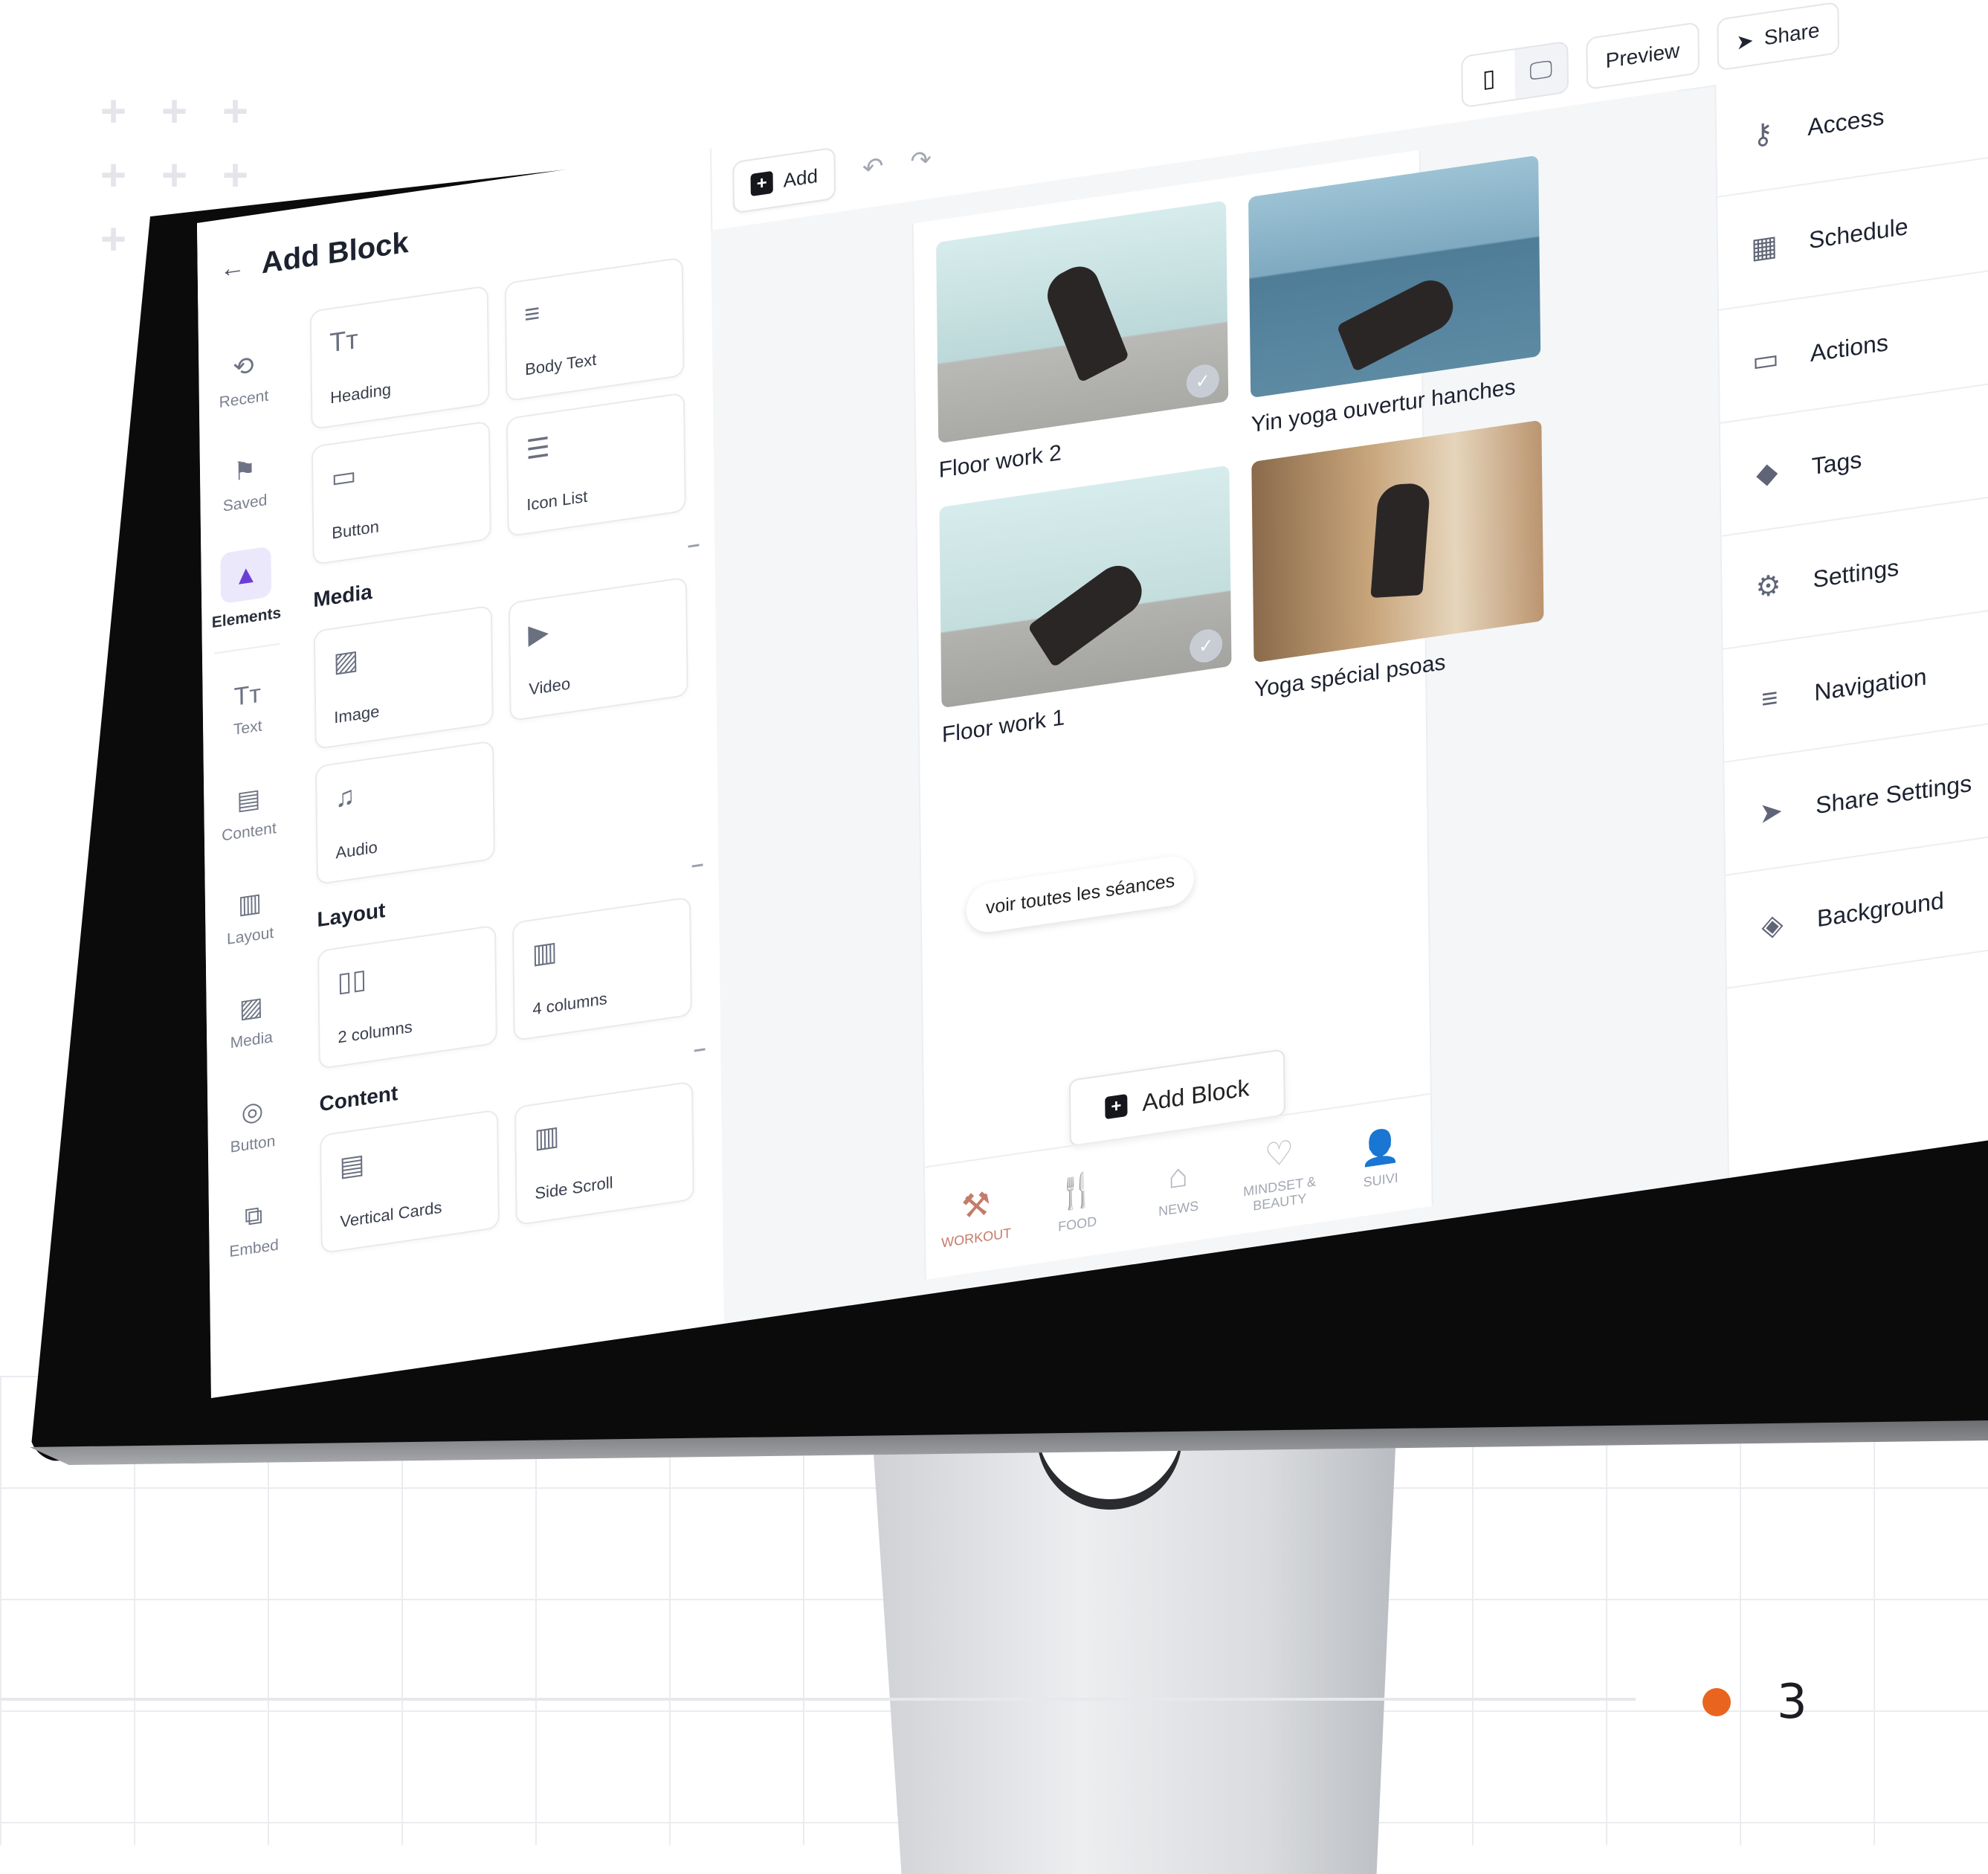 The width and height of the screenshot is (1988, 1874). I want to click on rail-label: Media, so click(252, 1040).